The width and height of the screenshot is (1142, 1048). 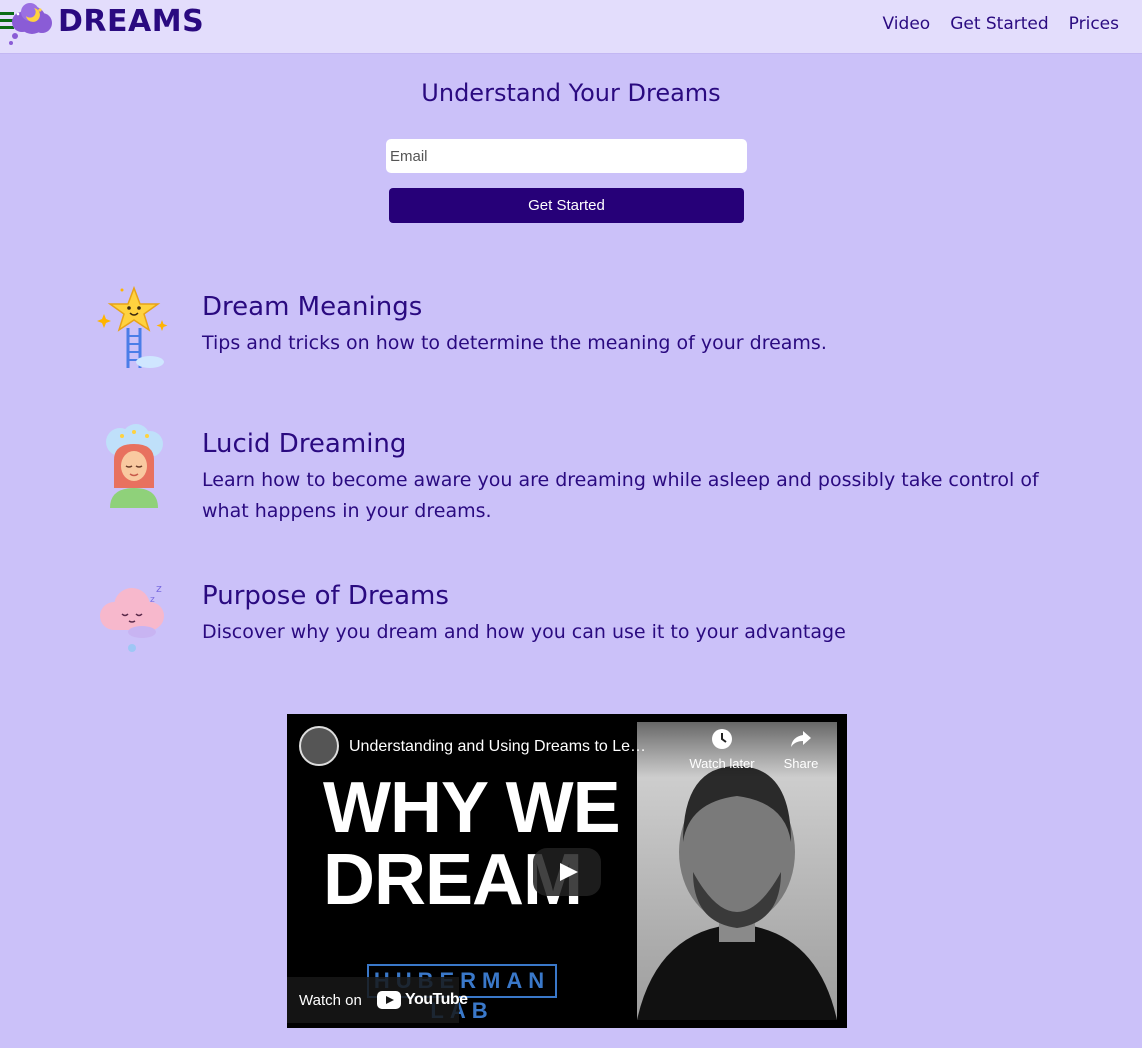 What do you see at coordinates (134, 466) in the screenshot?
I see `dreaming-woman-icon` at bounding box center [134, 466].